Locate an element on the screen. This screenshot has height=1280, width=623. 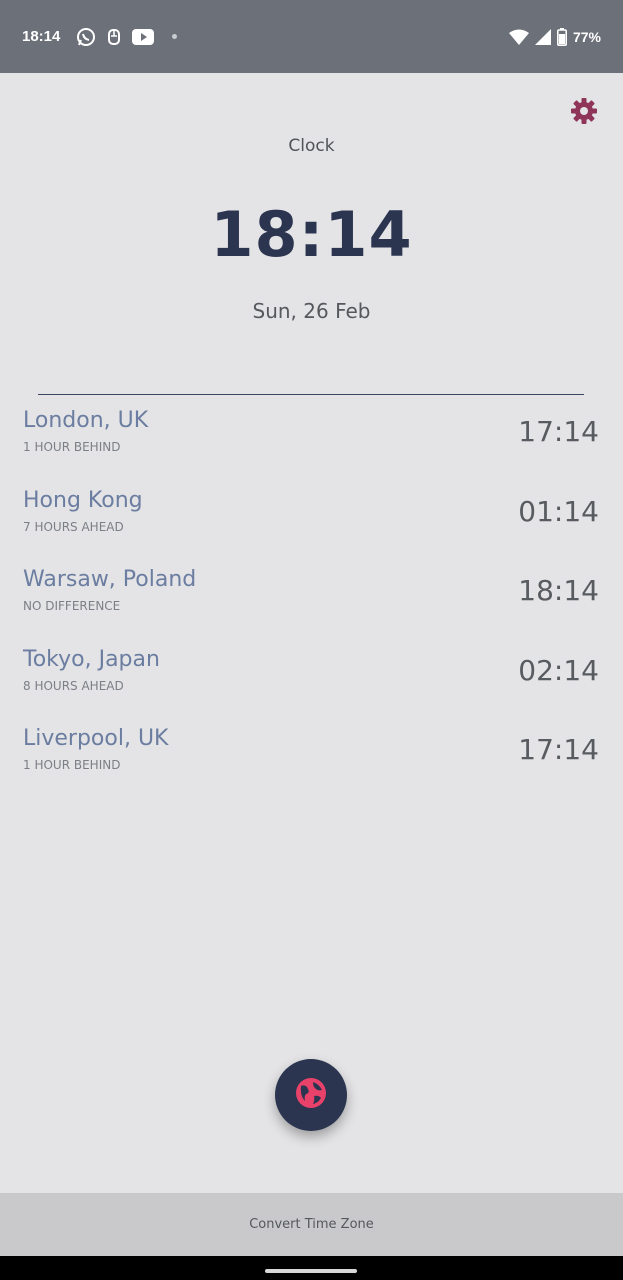
status-left: 18:14 is located at coordinates (100, 37).